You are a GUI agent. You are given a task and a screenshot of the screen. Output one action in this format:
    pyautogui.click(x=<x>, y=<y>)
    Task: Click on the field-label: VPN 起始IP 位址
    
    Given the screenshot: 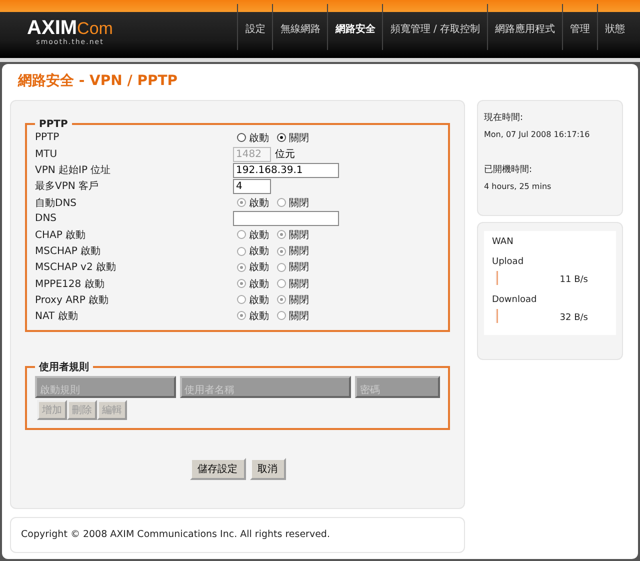 What is the action you would take?
    pyautogui.click(x=73, y=171)
    